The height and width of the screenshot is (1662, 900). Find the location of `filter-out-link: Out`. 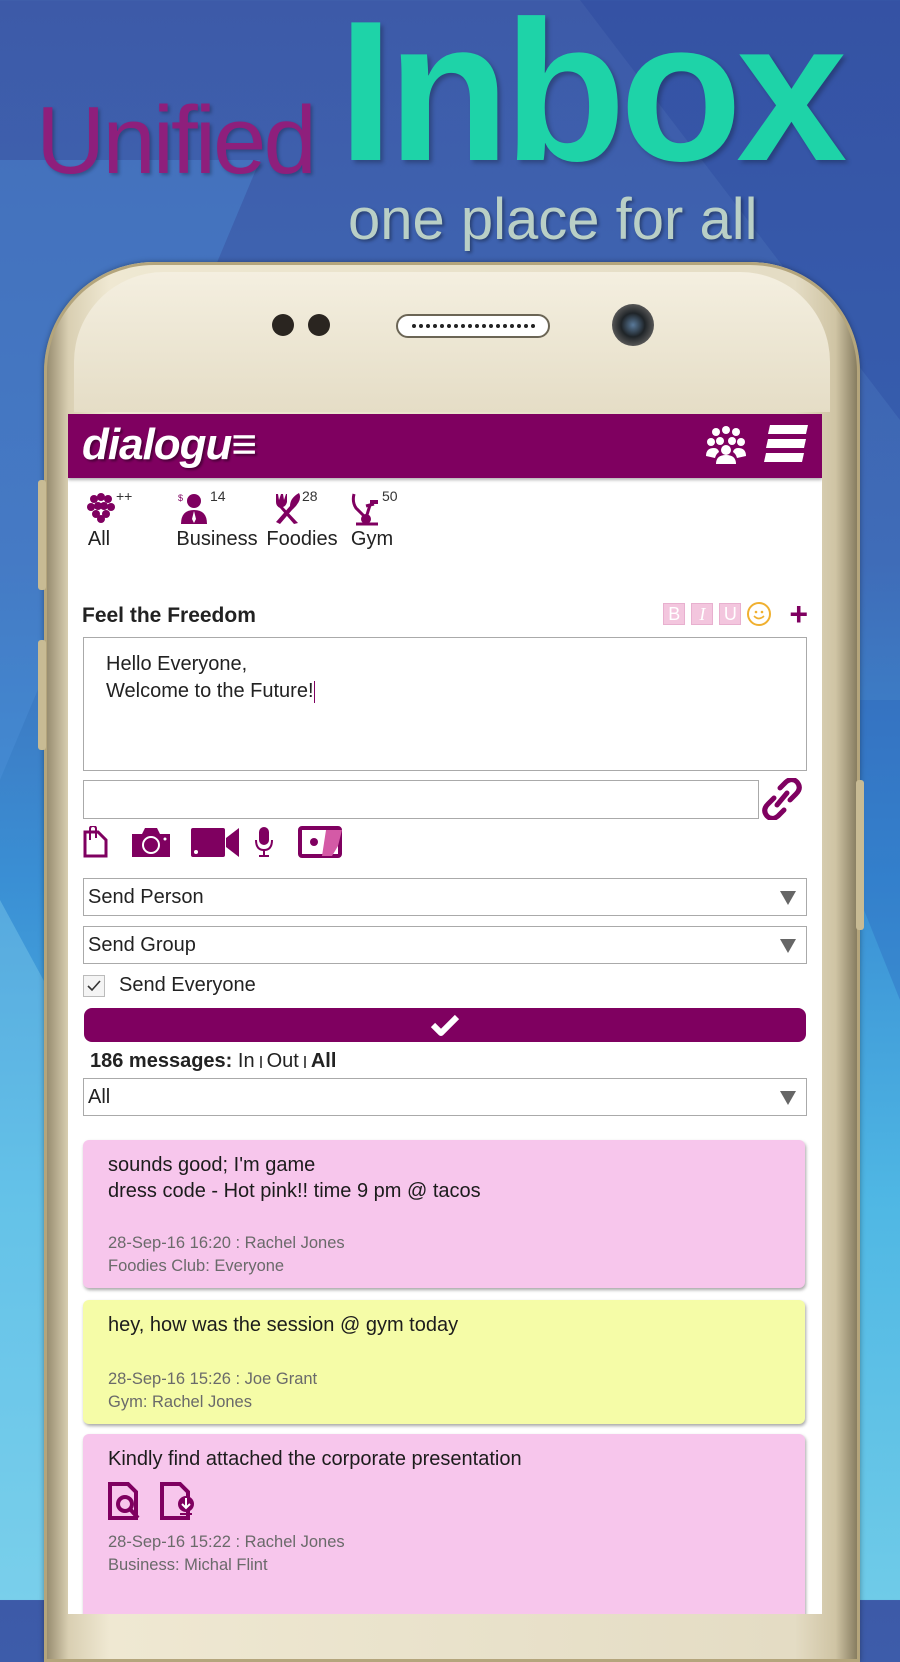

filter-out-link: Out is located at coordinates (283, 1061).